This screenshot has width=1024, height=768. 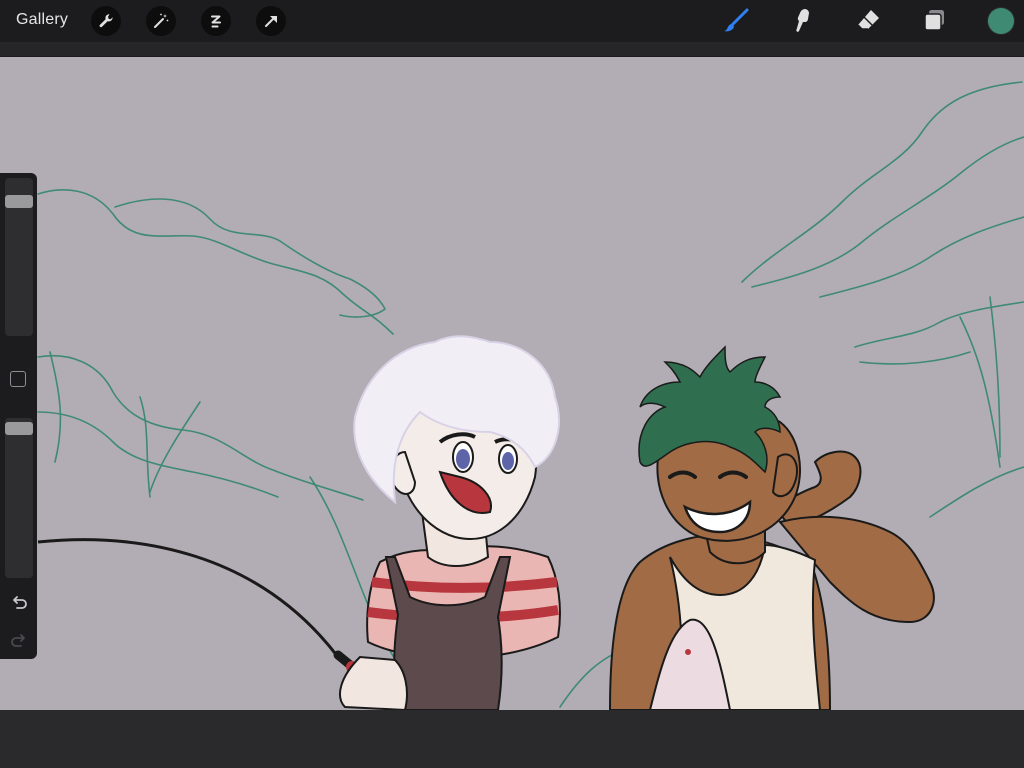 What do you see at coordinates (19, 257) in the screenshot?
I see `brush-size-slider` at bounding box center [19, 257].